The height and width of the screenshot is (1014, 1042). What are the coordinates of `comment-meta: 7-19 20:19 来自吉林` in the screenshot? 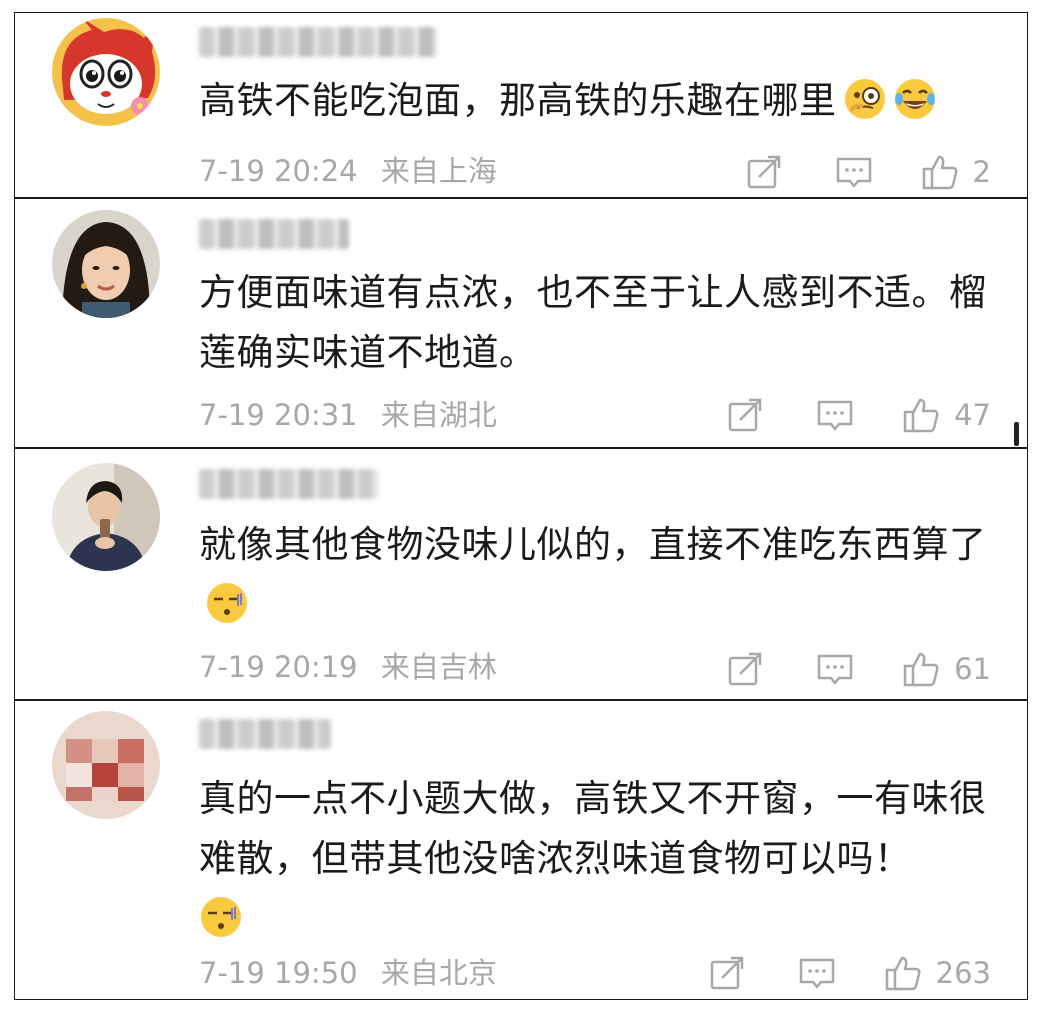 It's located at (348, 667).